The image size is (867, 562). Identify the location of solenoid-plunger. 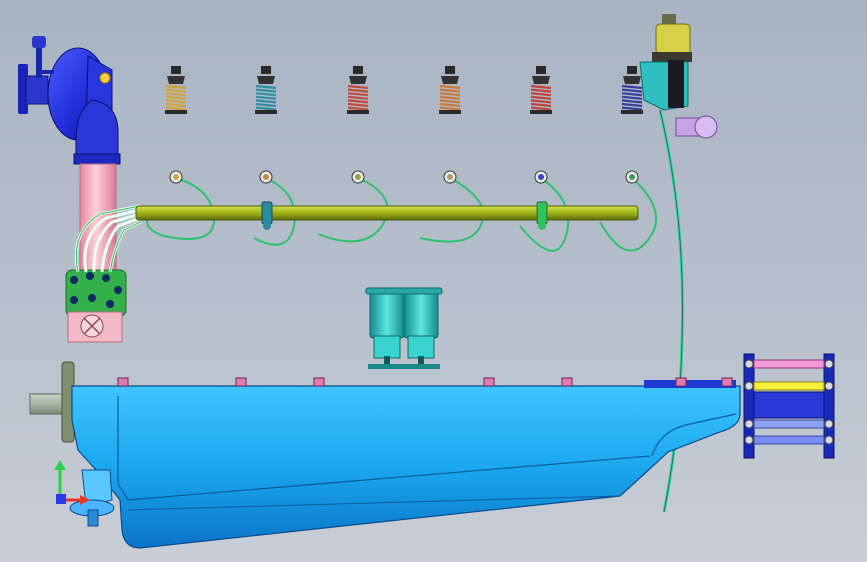
(676, 84).